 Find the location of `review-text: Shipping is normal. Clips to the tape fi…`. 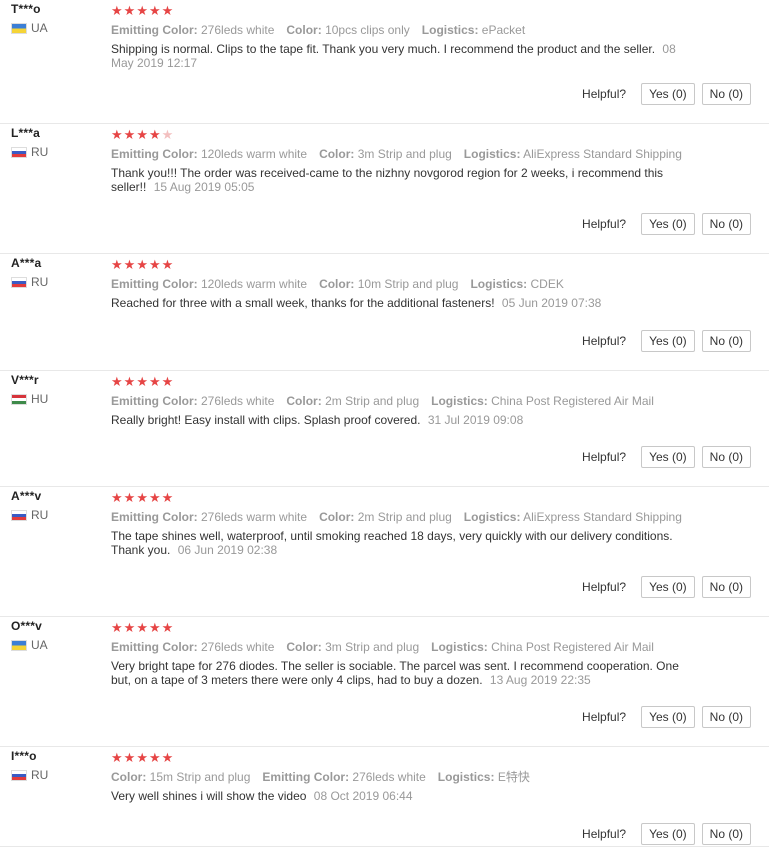

review-text: Shipping is normal. Clips to the tape fi… is located at coordinates (401, 56).